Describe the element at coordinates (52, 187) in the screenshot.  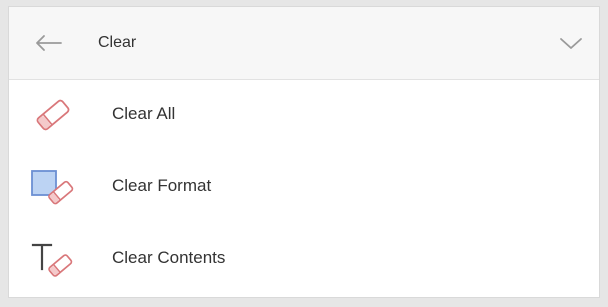
I see `clear-format-icon` at that location.